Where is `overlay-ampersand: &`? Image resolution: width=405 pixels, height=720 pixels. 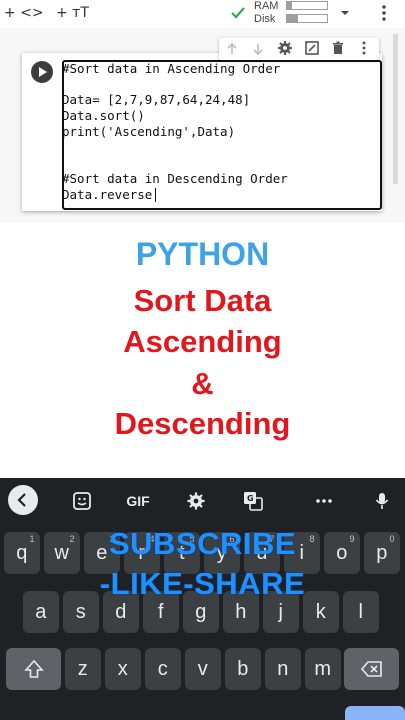 overlay-ampersand: & is located at coordinates (202, 383).